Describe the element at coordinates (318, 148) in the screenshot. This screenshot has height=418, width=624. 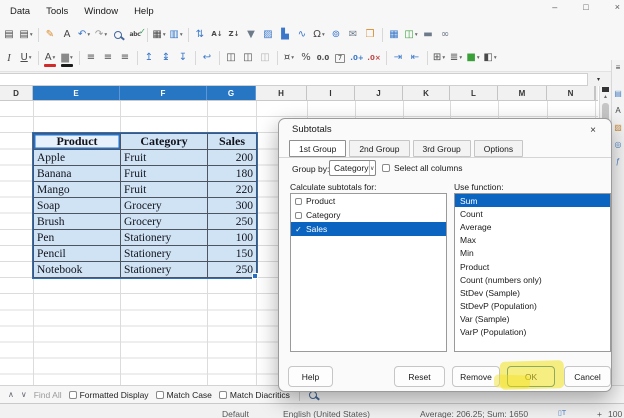
I see `tab-1st-group: 1st Group` at that location.